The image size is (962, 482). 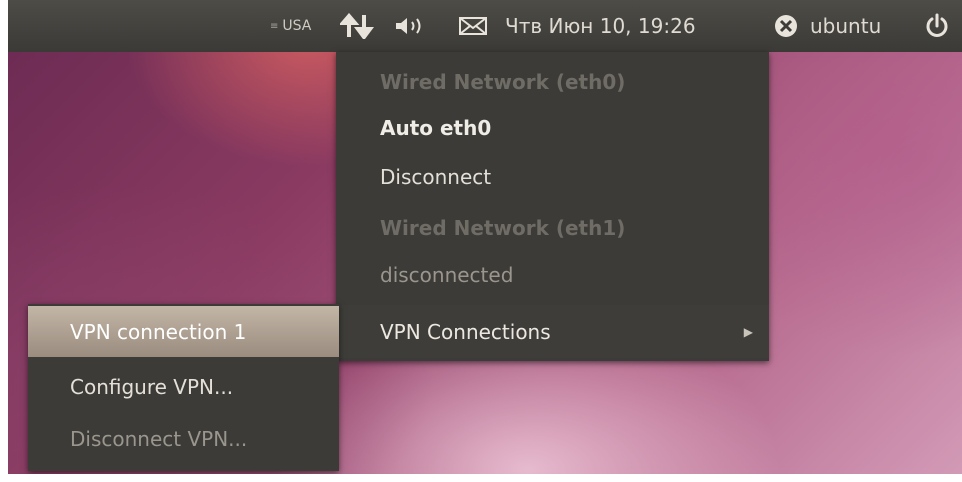 What do you see at coordinates (415, 26) in the screenshot?
I see `volume-icon` at bounding box center [415, 26].